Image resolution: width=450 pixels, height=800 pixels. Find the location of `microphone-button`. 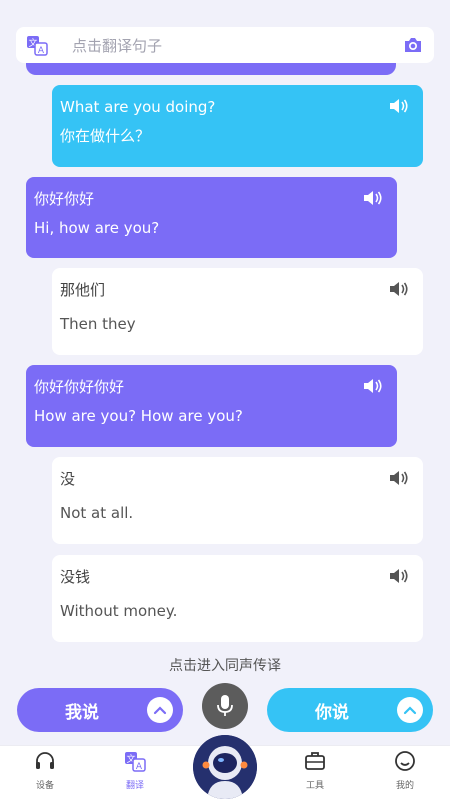

microphone-button is located at coordinates (225, 706).